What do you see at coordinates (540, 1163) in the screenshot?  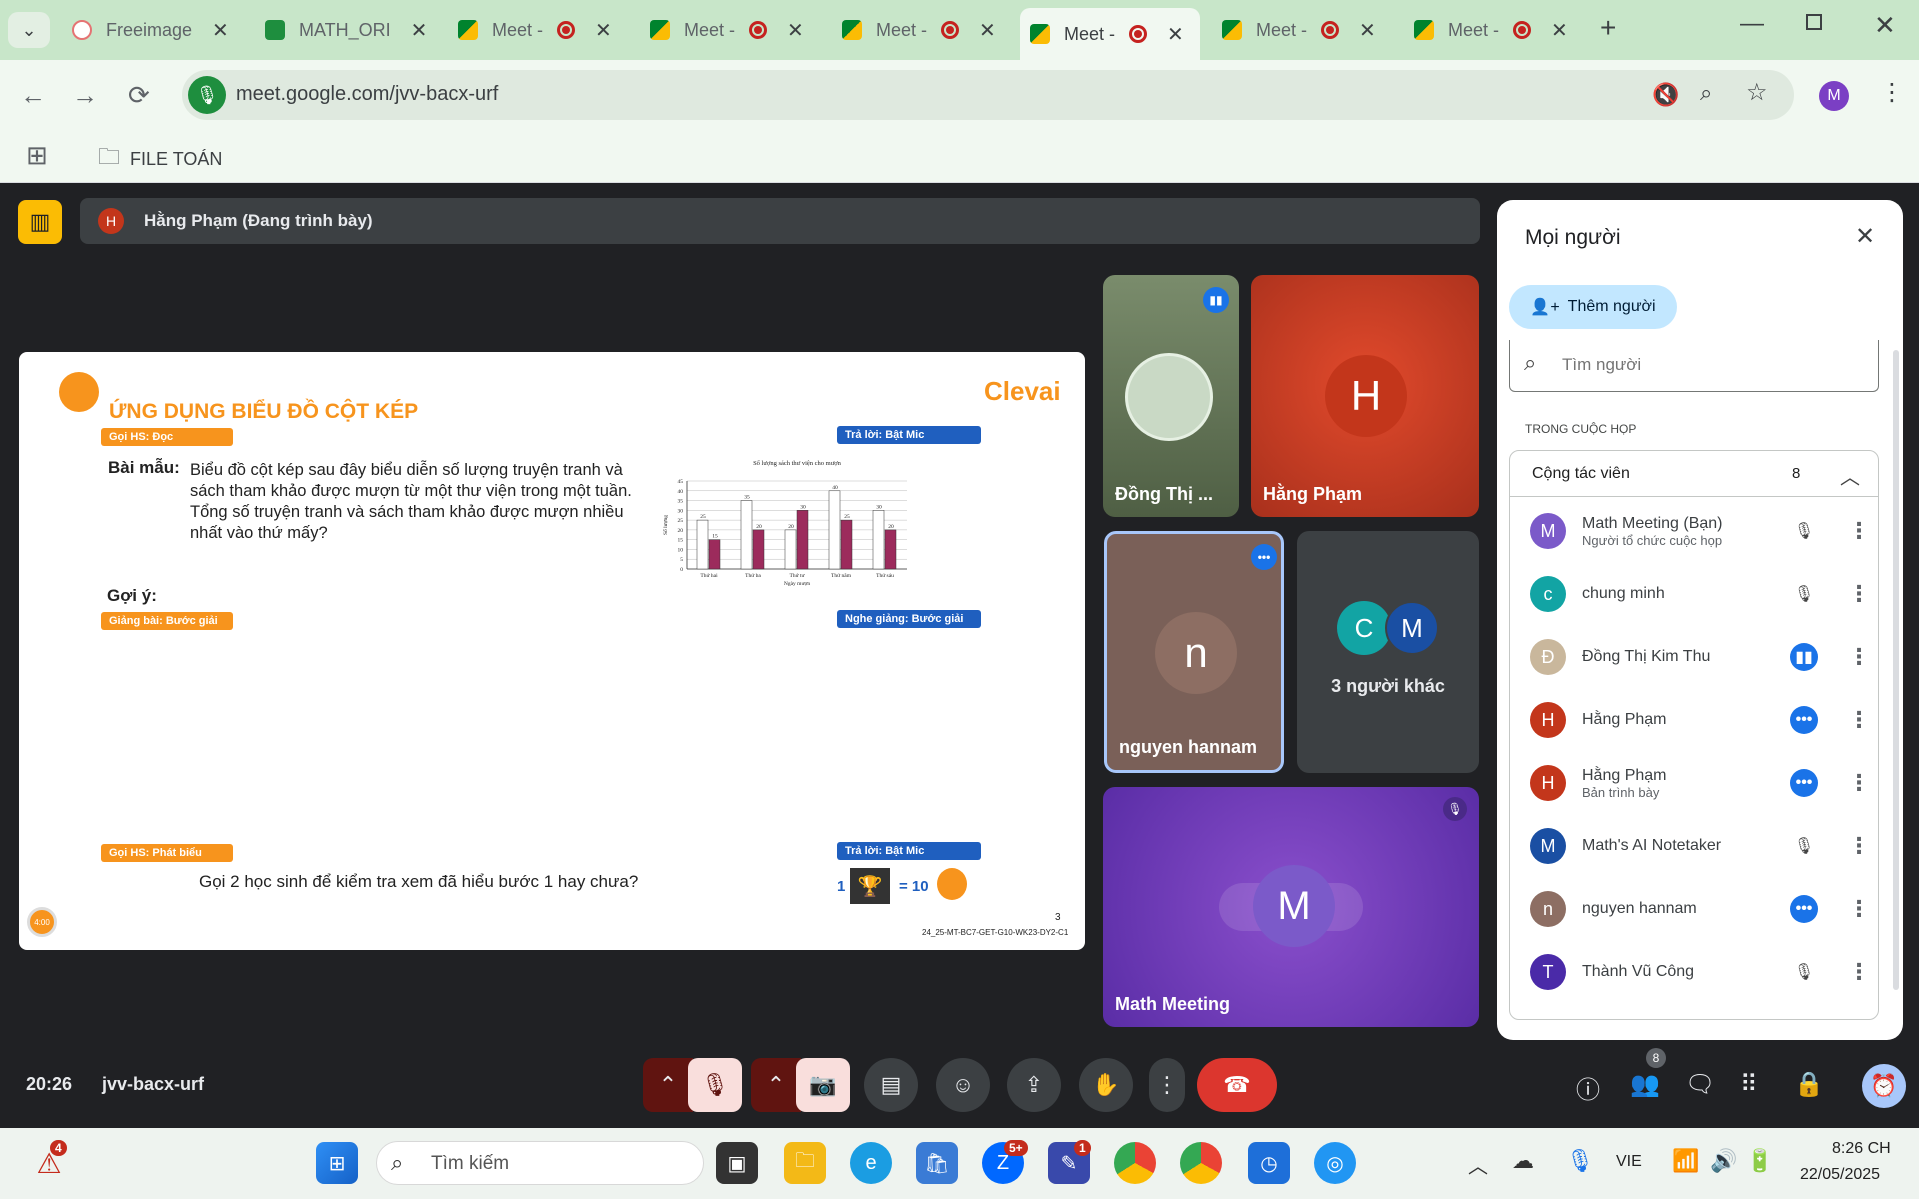 I see `taskbar-search: ⌕ Tìm kiếm` at bounding box center [540, 1163].